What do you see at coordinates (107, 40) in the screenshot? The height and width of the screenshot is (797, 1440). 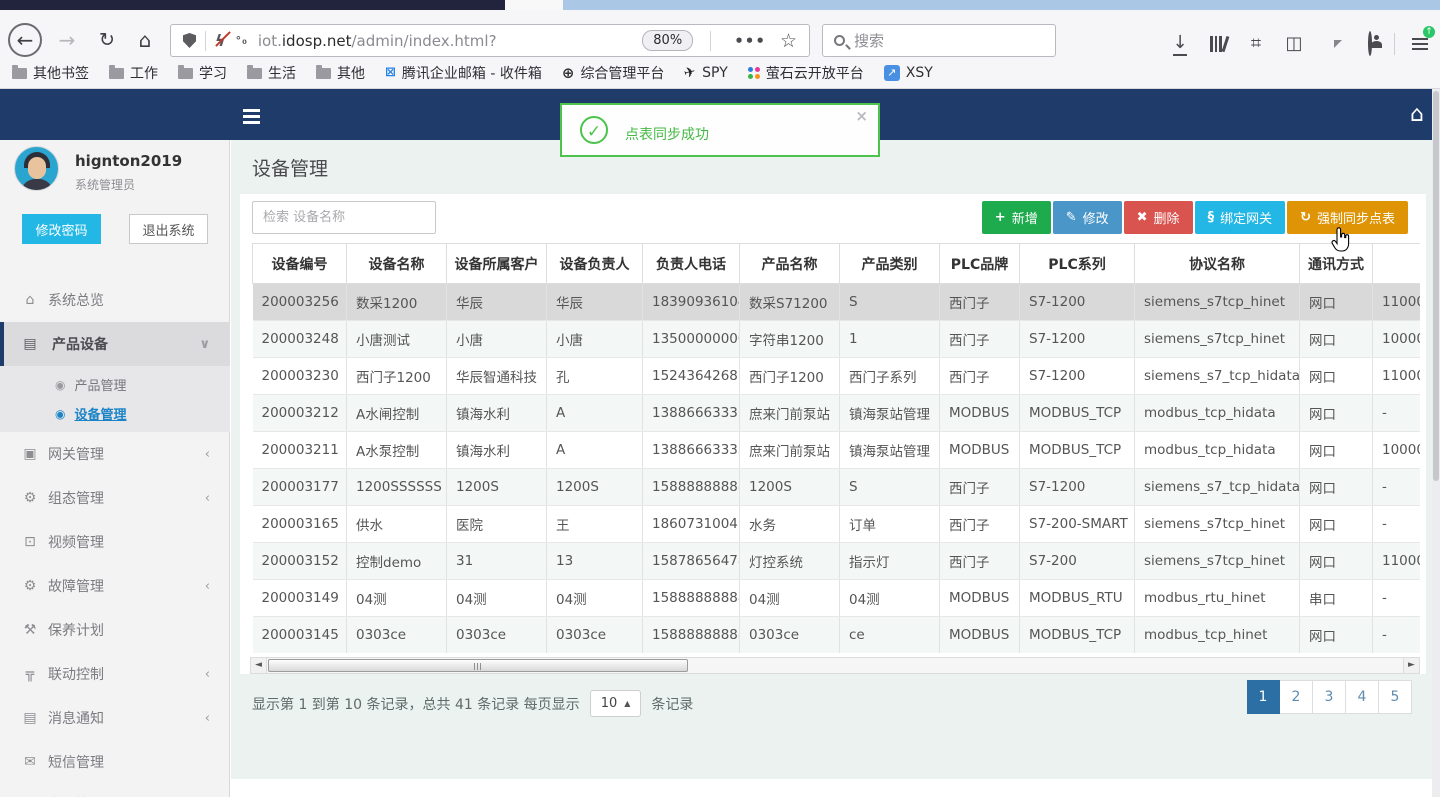 I see `reload-button: ↻` at bounding box center [107, 40].